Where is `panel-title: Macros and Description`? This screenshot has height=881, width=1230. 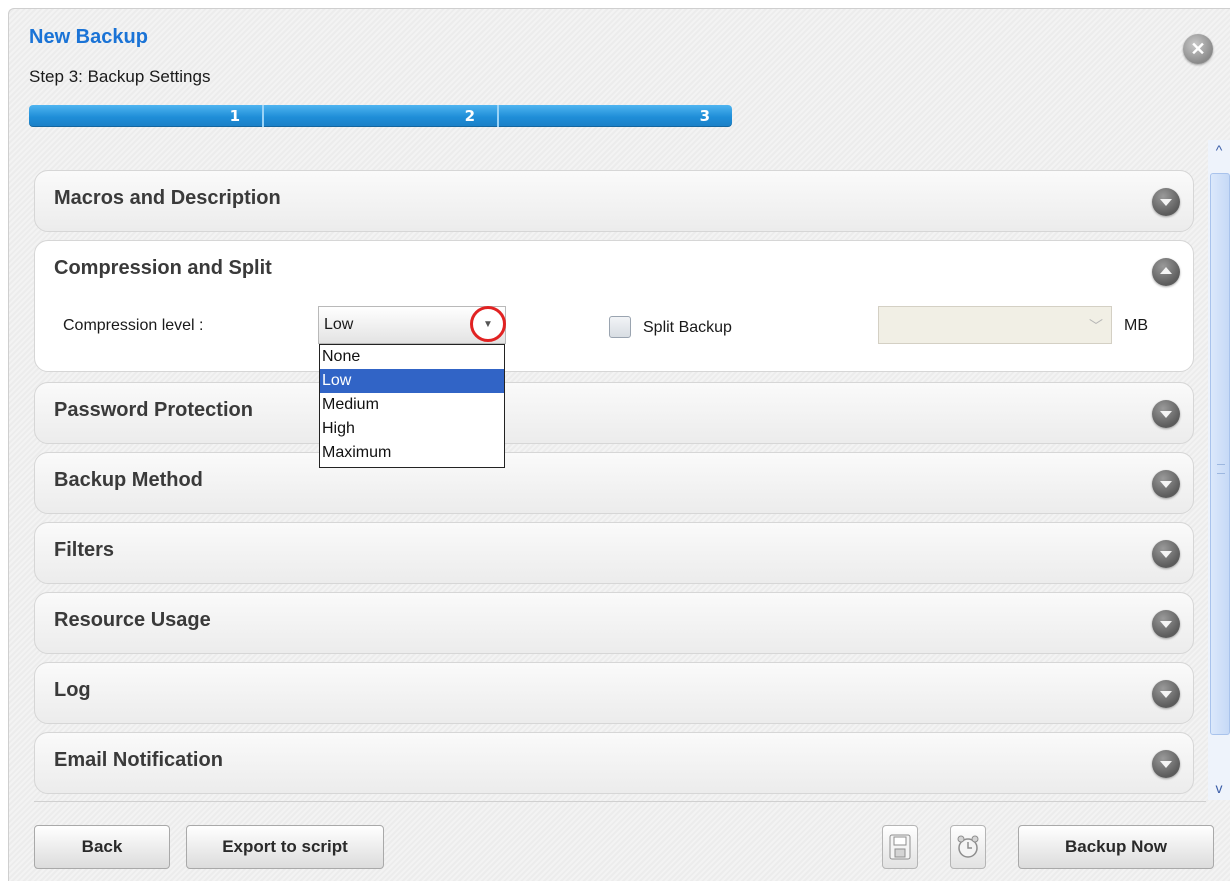
panel-title: Macros and Description is located at coordinates (167, 198).